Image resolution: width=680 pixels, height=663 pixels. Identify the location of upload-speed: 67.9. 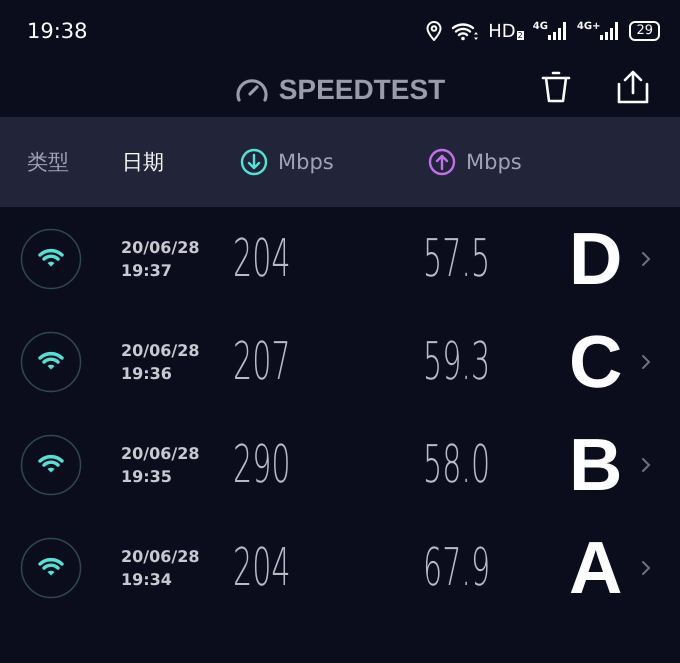
(456, 568).